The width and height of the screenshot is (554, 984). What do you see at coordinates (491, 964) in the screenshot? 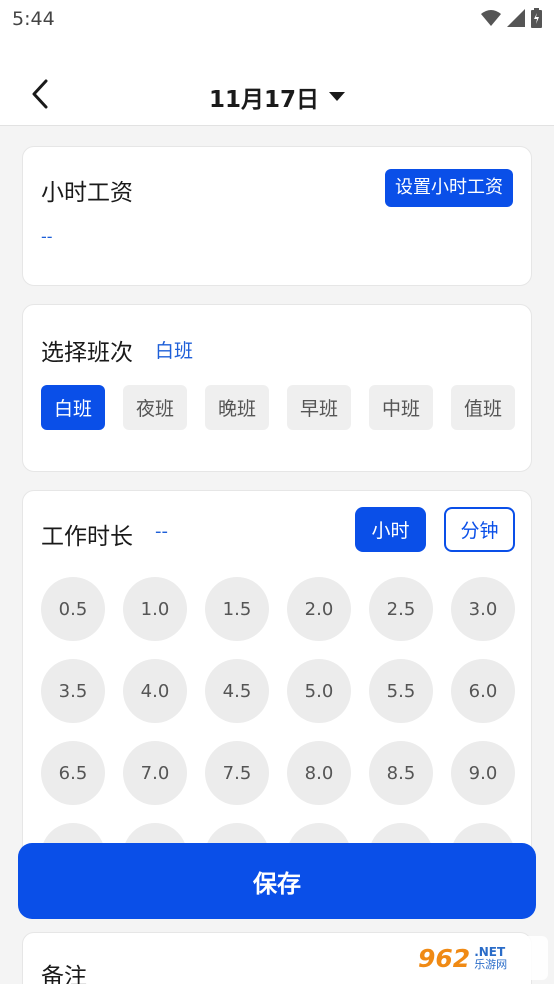
I see `watermark-site: 乐游网` at bounding box center [491, 964].